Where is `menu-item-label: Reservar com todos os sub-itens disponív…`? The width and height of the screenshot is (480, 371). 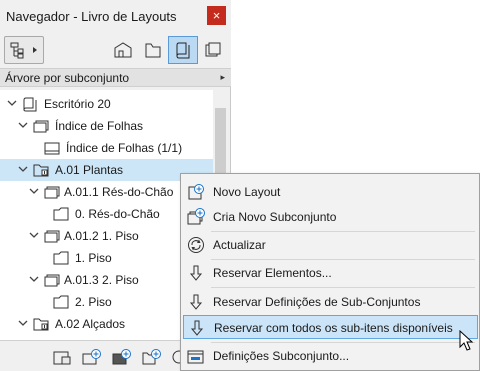 menu-item-label: Reservar com todos os sub-itens disponív… is located at coordinates (333, 328).